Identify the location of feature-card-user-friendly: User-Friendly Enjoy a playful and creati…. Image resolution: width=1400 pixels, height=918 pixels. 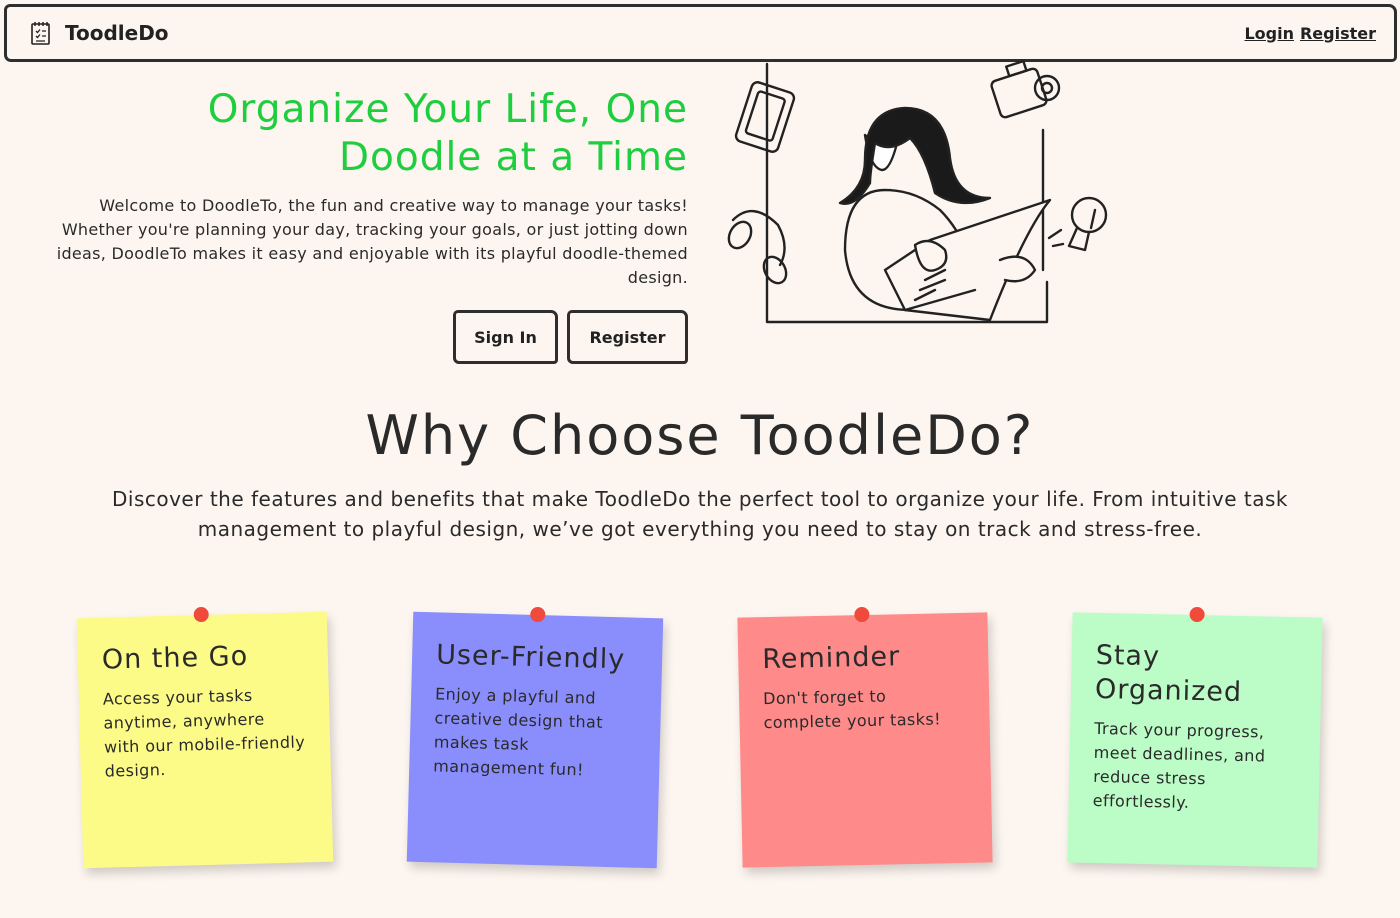
(535, 737).